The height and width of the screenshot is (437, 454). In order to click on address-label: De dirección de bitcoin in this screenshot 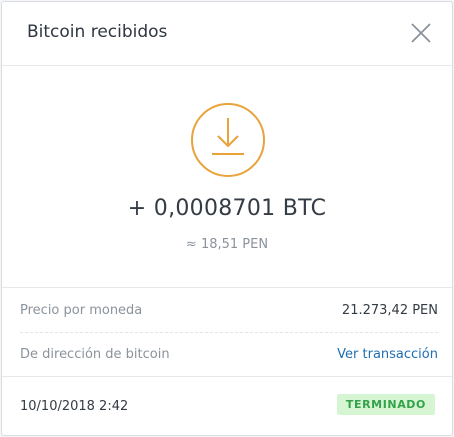, I will do `click(95, 354)`.